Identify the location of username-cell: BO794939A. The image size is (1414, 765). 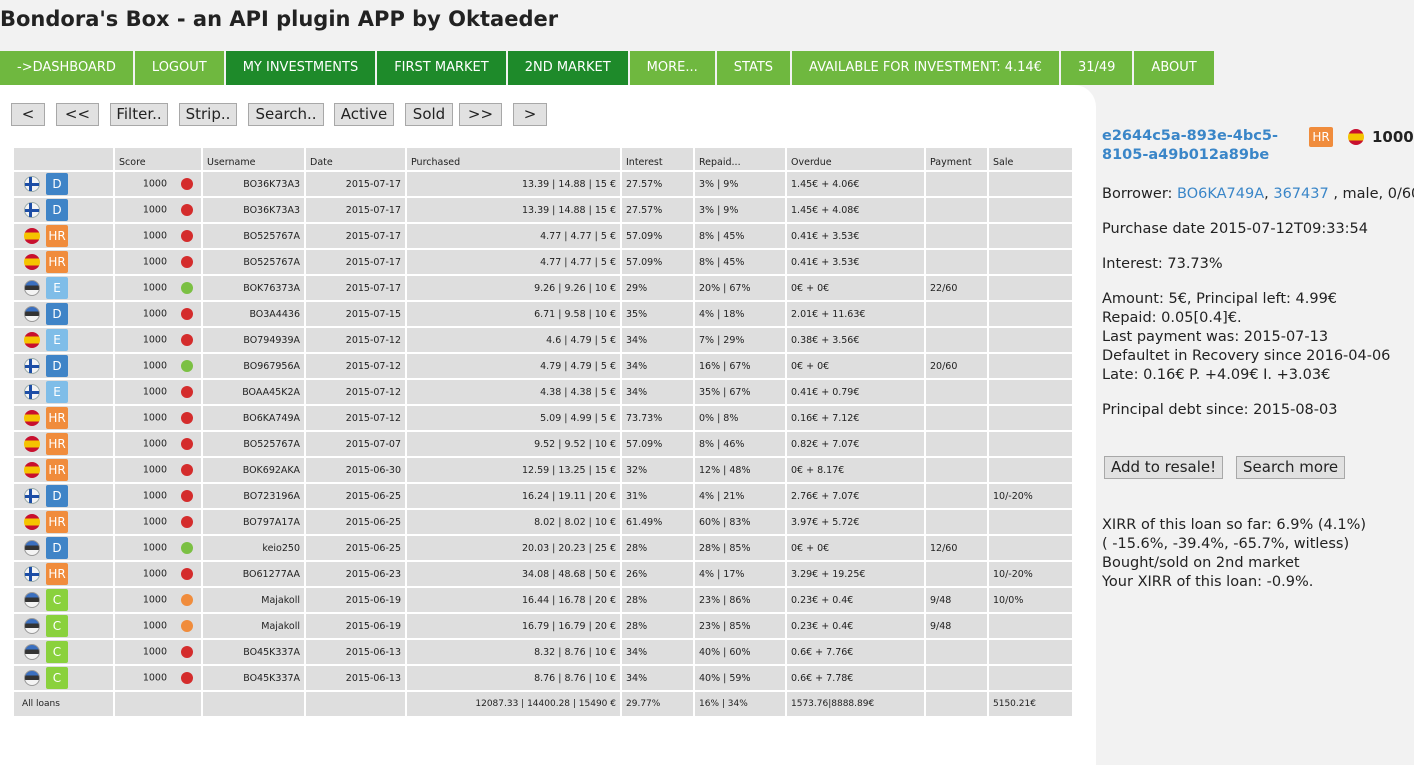
(253, 340).